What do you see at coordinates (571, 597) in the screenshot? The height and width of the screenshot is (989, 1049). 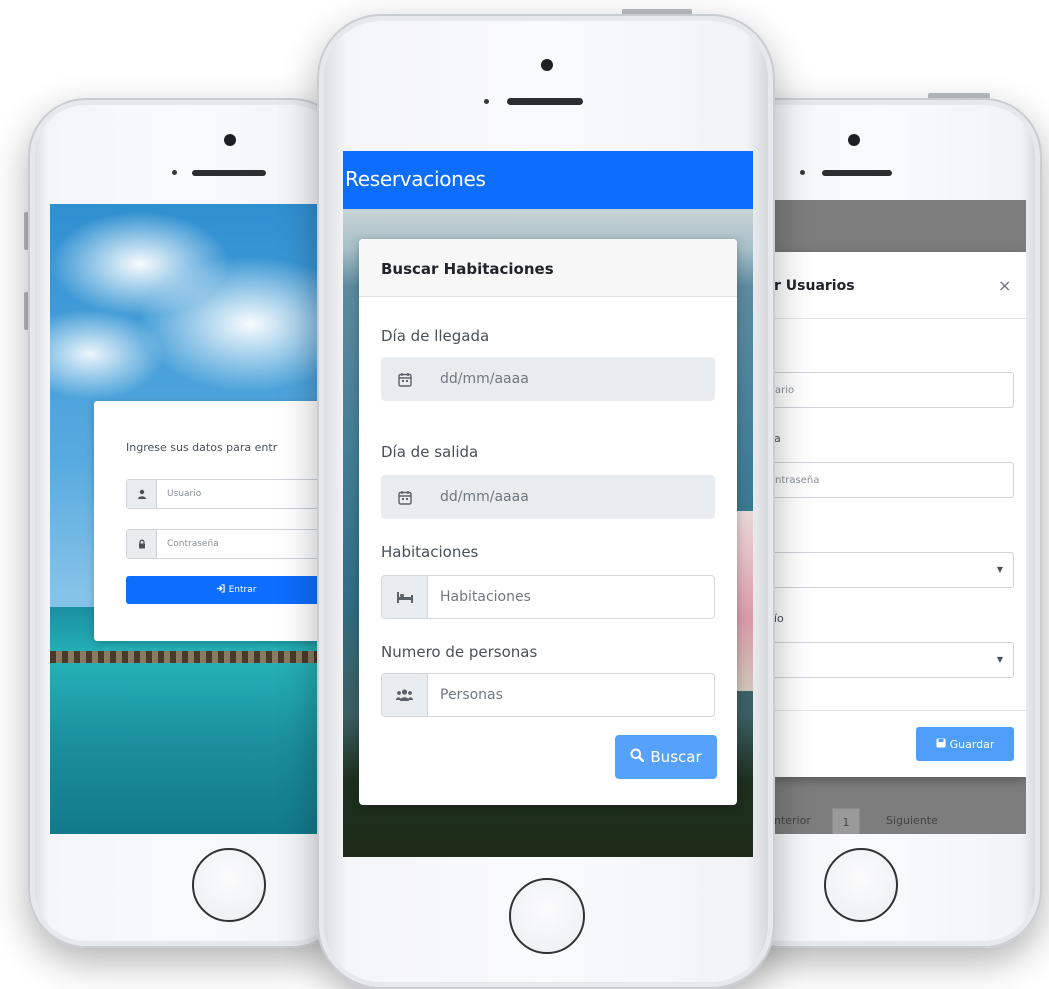 I see `rooms-input` at bounding box center [571, 597].